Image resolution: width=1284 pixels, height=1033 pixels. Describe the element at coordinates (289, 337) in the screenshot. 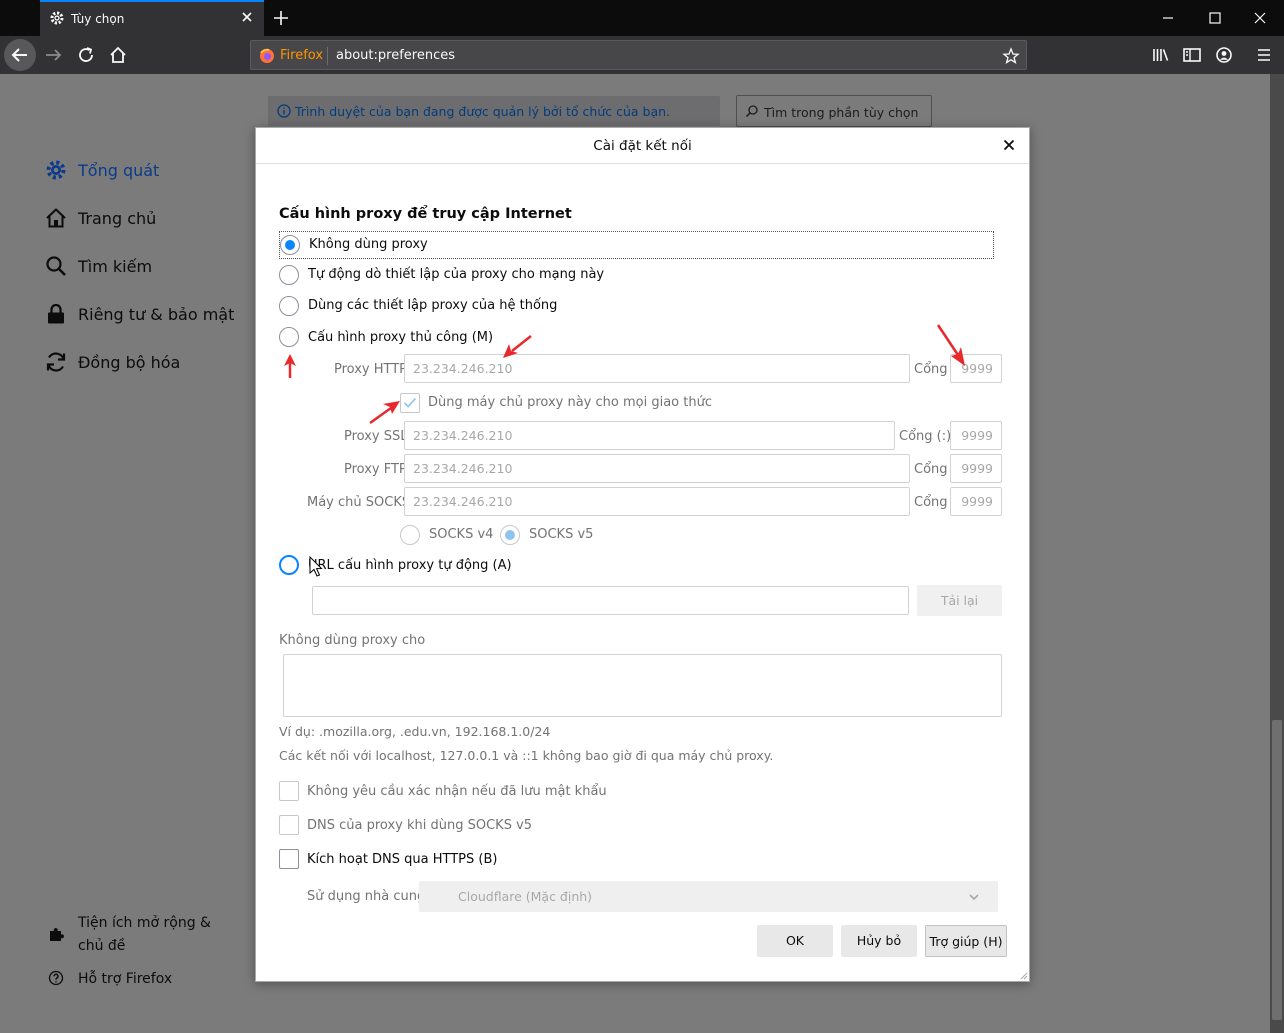

I see `radio-manual-proxy` at that location.